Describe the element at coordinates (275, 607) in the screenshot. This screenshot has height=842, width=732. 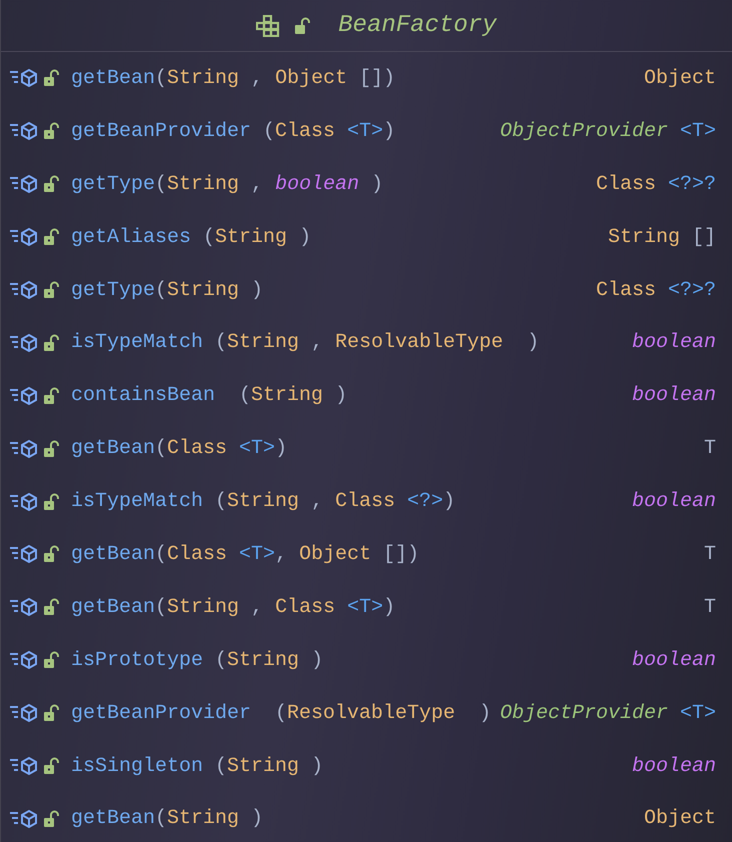
I see `method-parameters: (String , Class <T>)` at that location.